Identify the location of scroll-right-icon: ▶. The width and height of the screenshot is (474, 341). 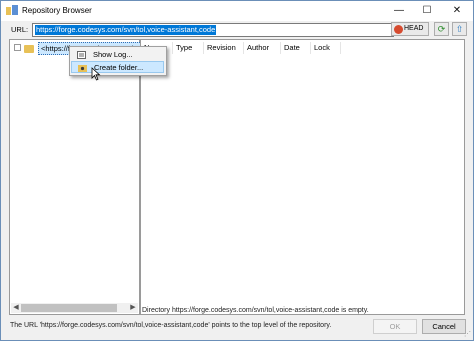
(133, 308).